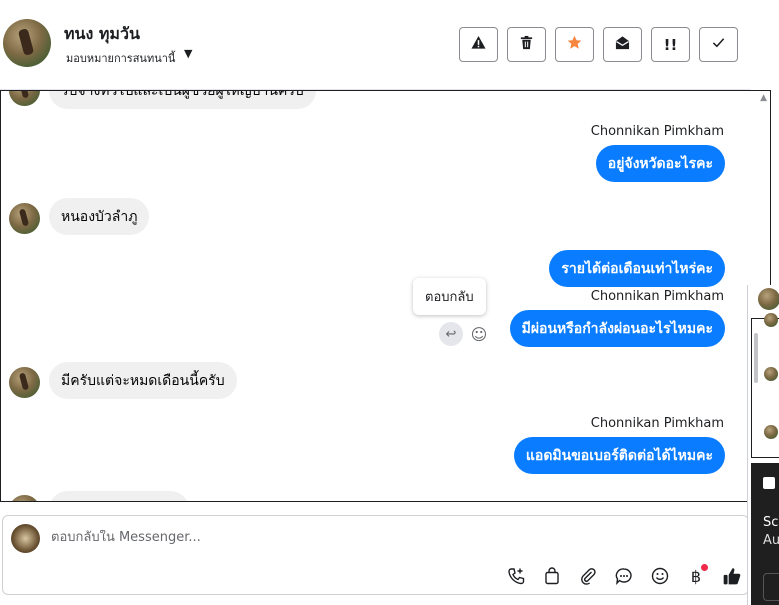 The height and width of the screenshot is (605, 779). What do you see at coordinates (765, 385) in the screenshot?
I see `side-list` at bounding box center [765, 385].